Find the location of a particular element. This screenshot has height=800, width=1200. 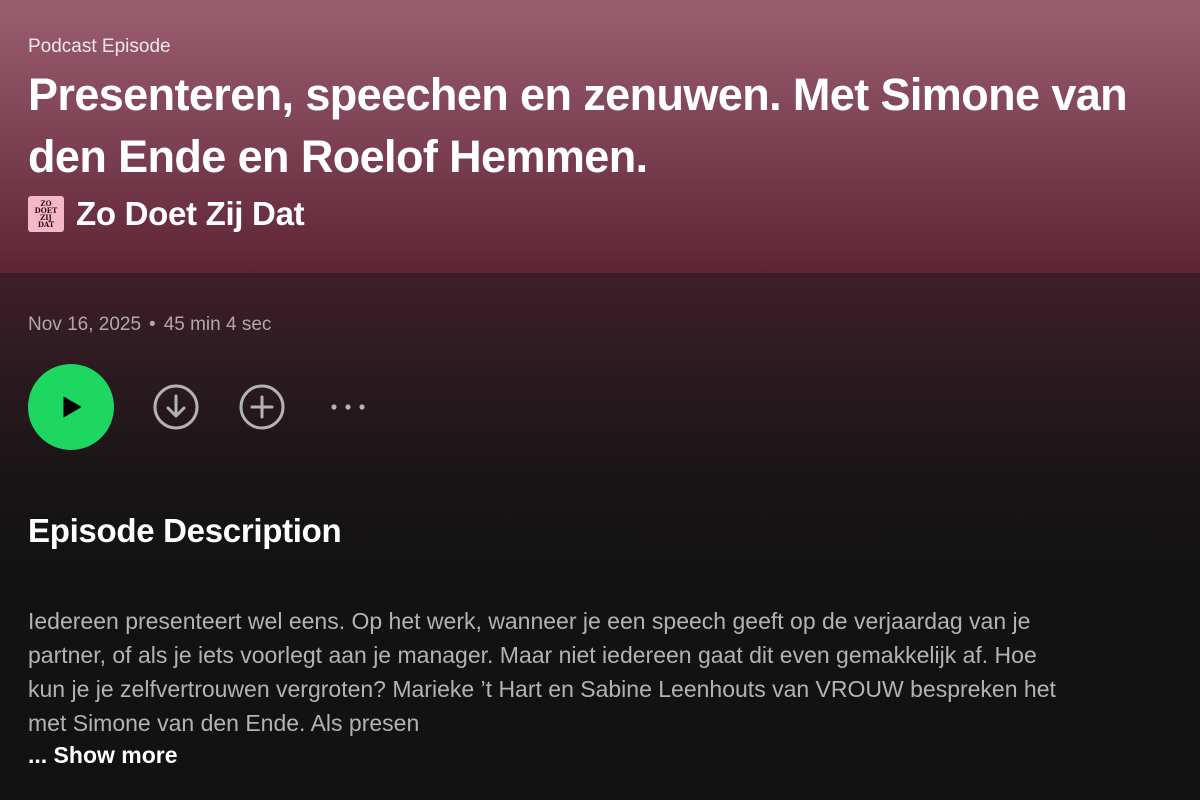

more-options-icon is located at coordinates (348, 407).